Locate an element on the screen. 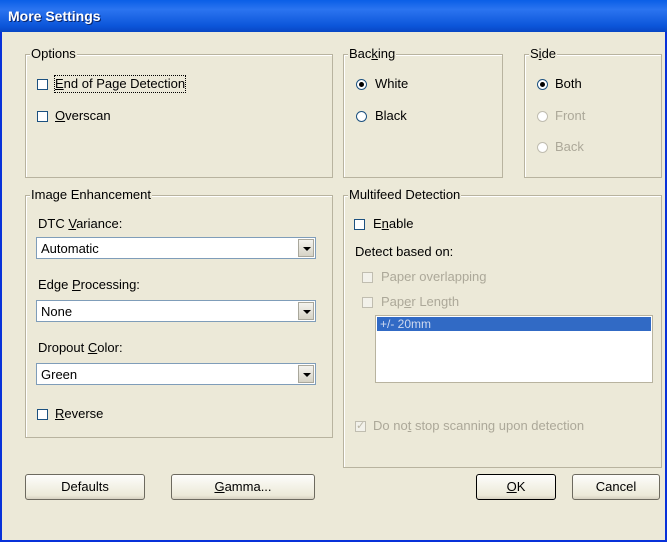 The width and height of the screenshot is (667, 542). dropout-color-label: Dropout Color: is located at coordinates (80, 347).